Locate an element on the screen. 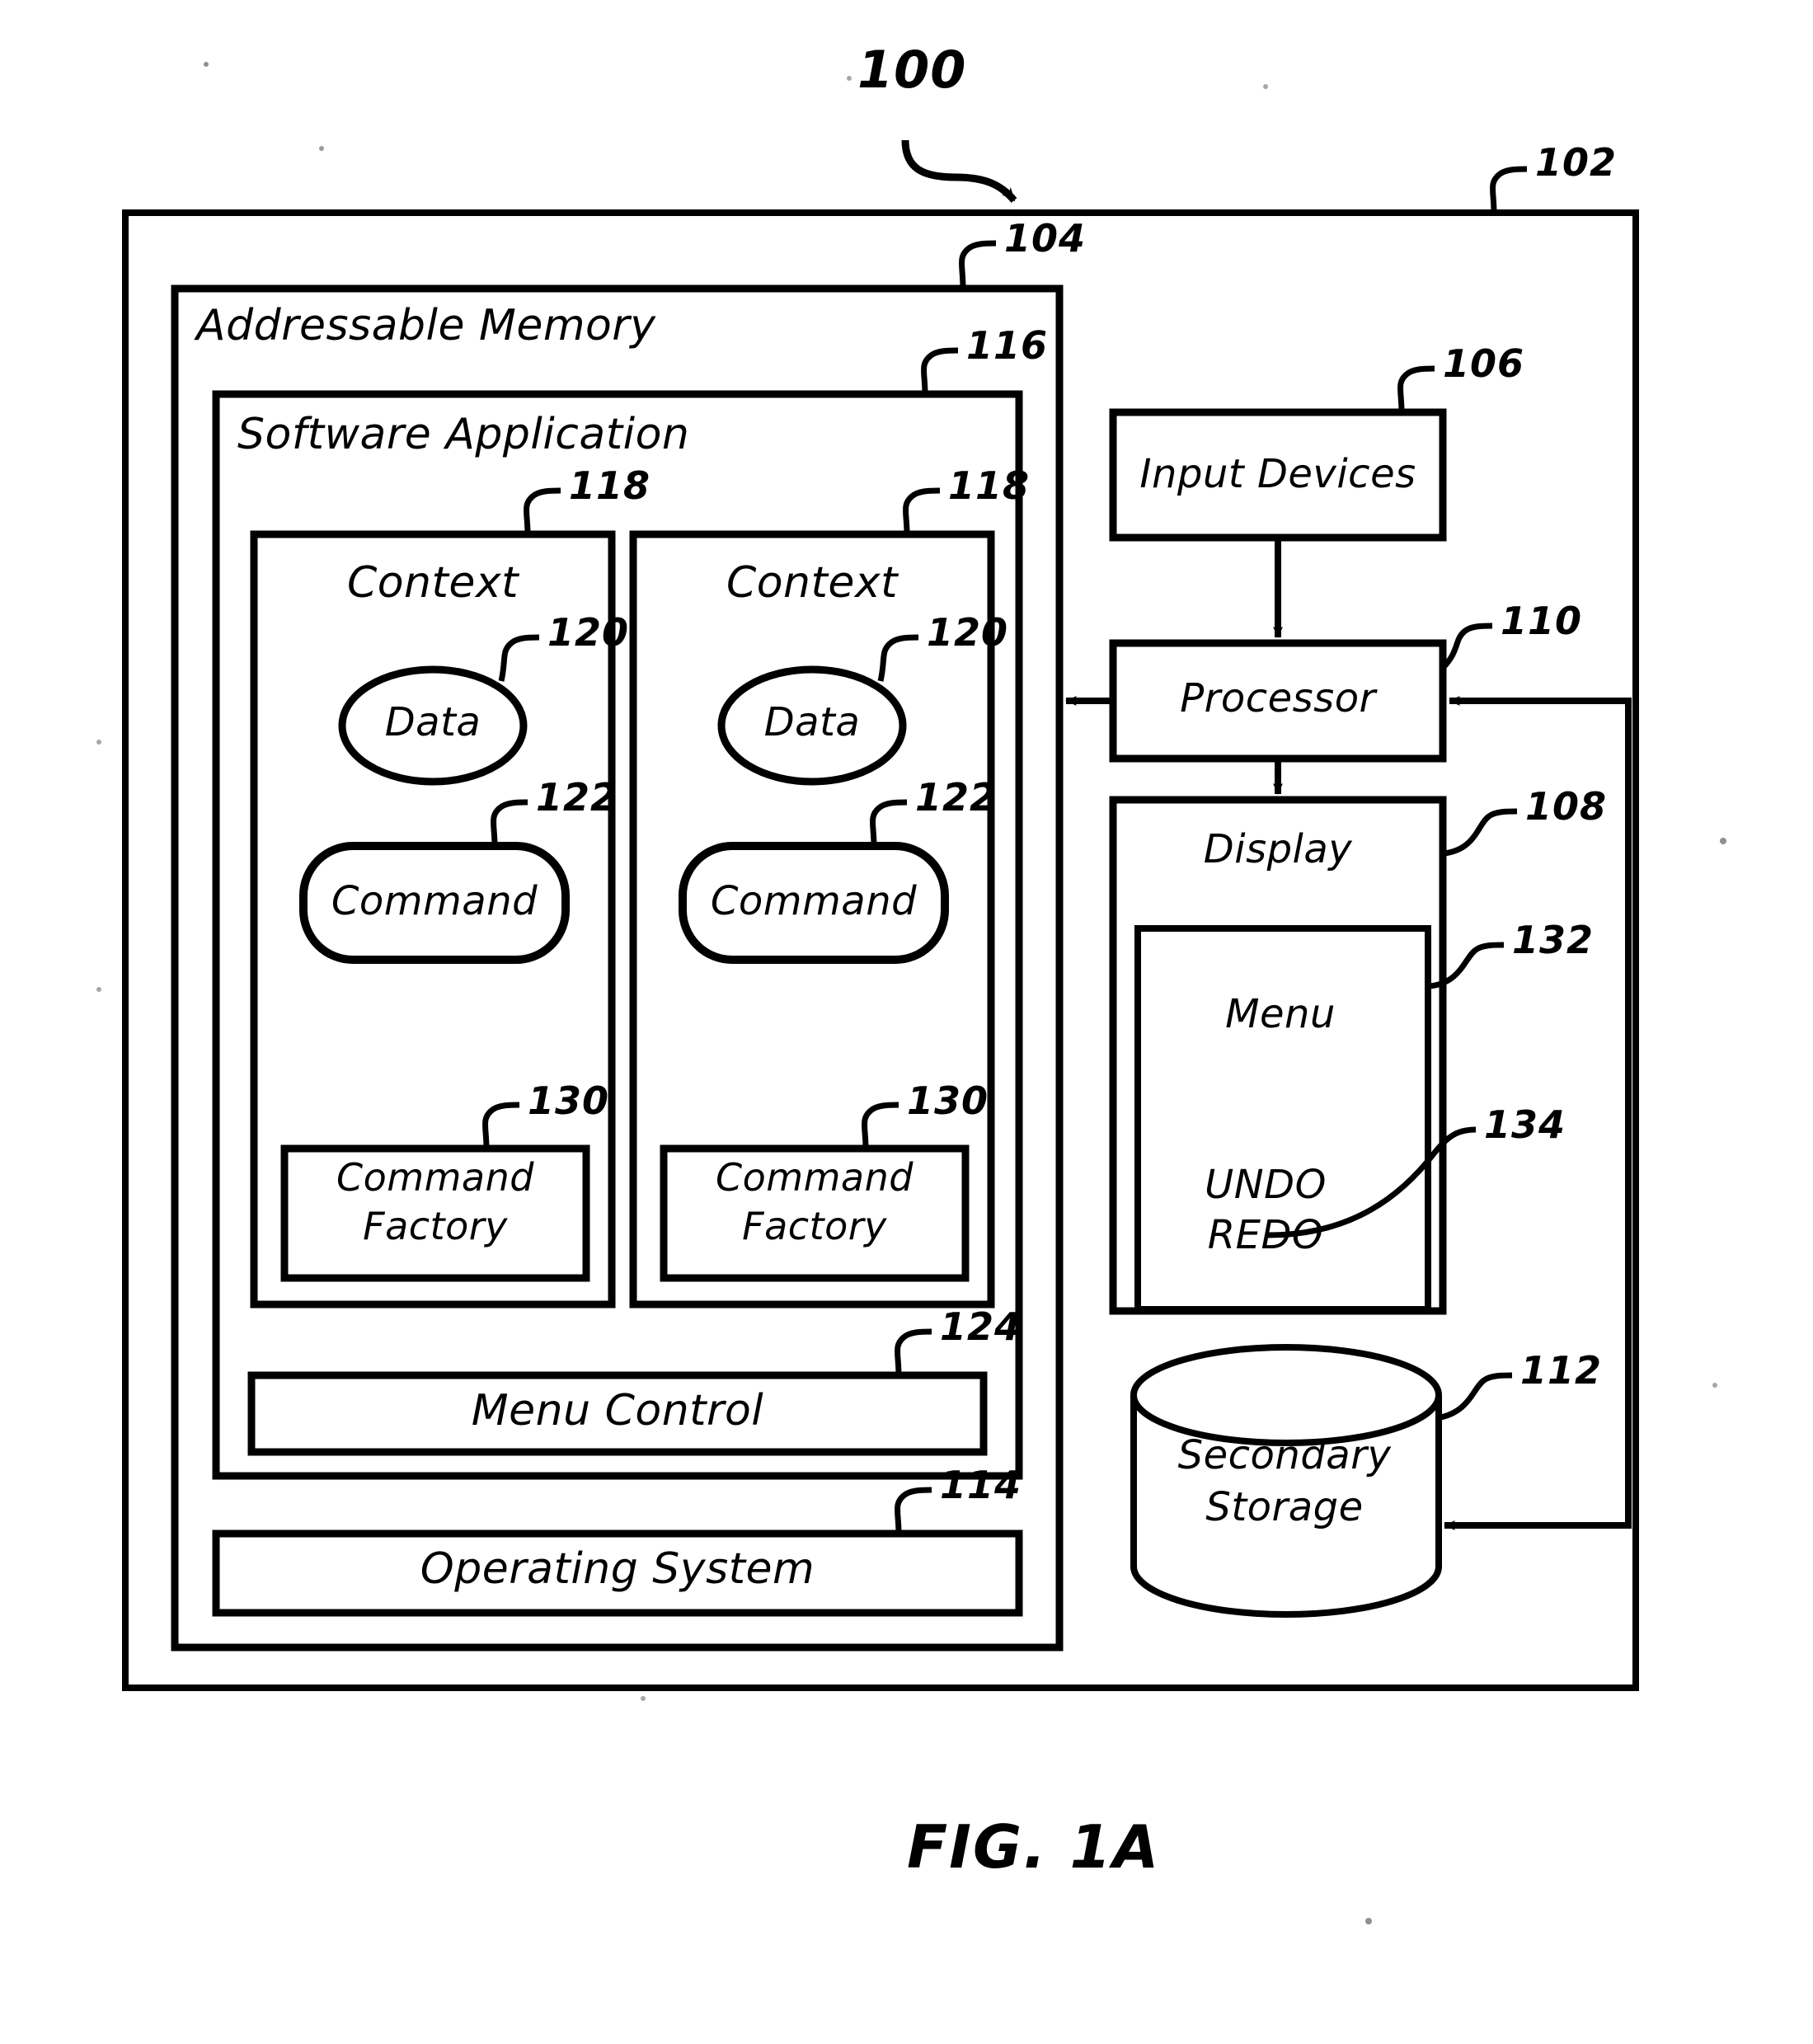 The image size is (1813, 2044). ref-104: 104 is located at coordinates (1045, 238).